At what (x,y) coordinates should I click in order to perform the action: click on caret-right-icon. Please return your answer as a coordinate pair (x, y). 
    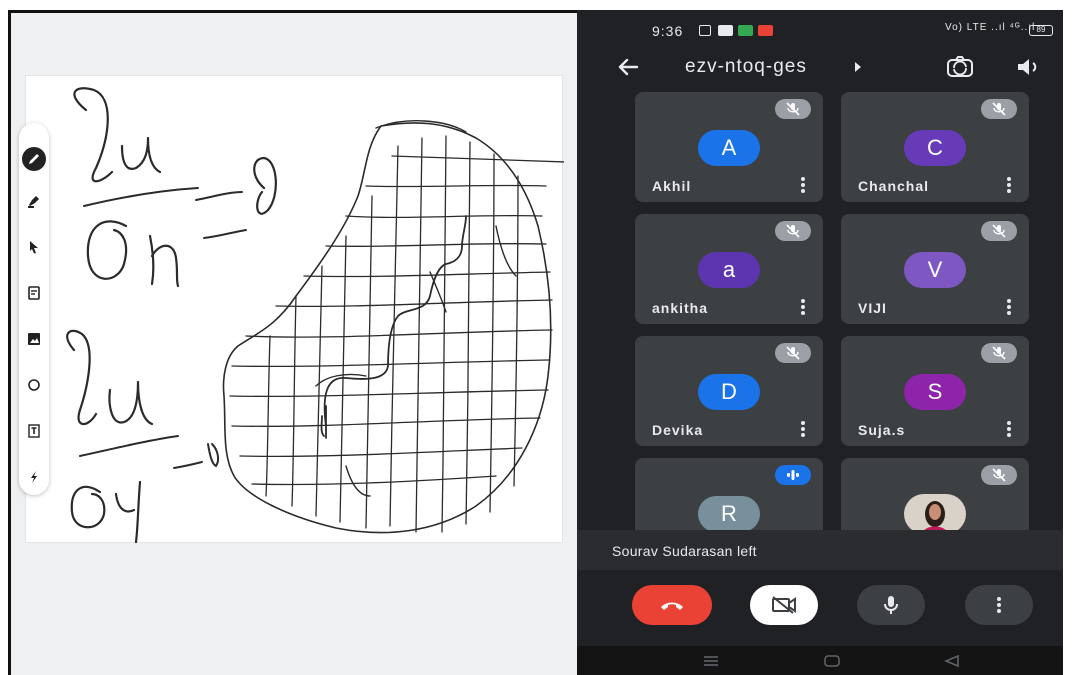
    Looking at the image, I should click on (858, 67).